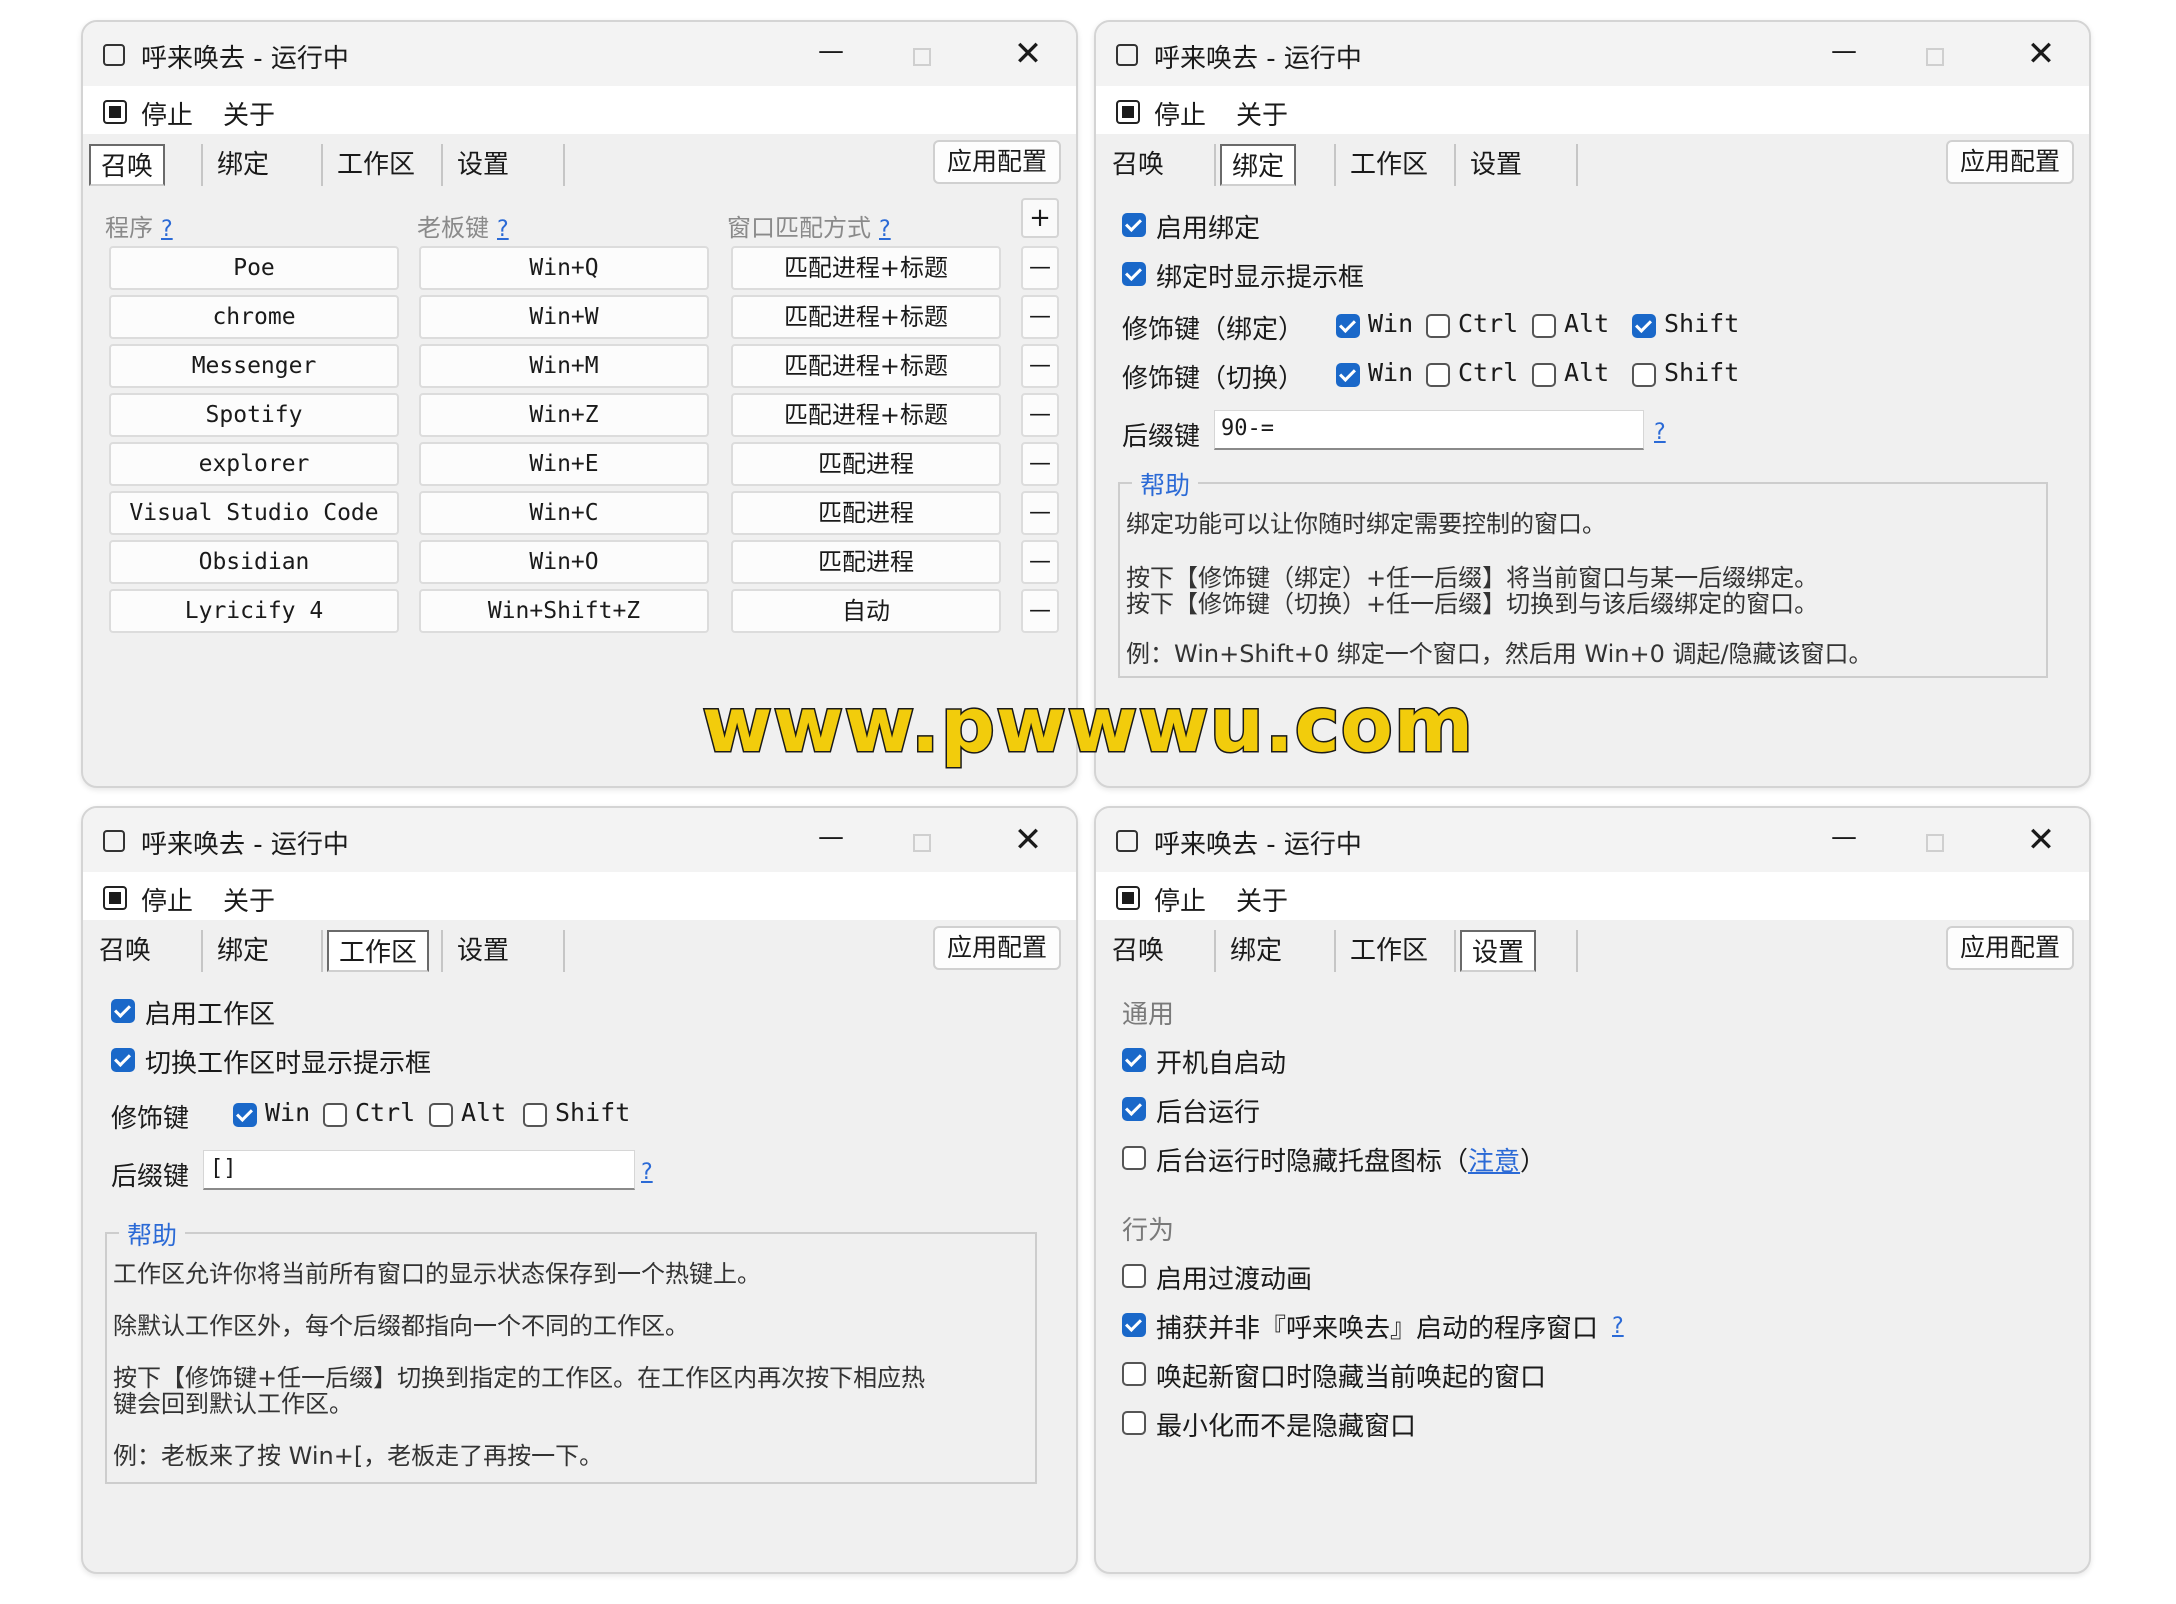  I want to click on hotkey-cell: Win+Z, so click(564, 415).